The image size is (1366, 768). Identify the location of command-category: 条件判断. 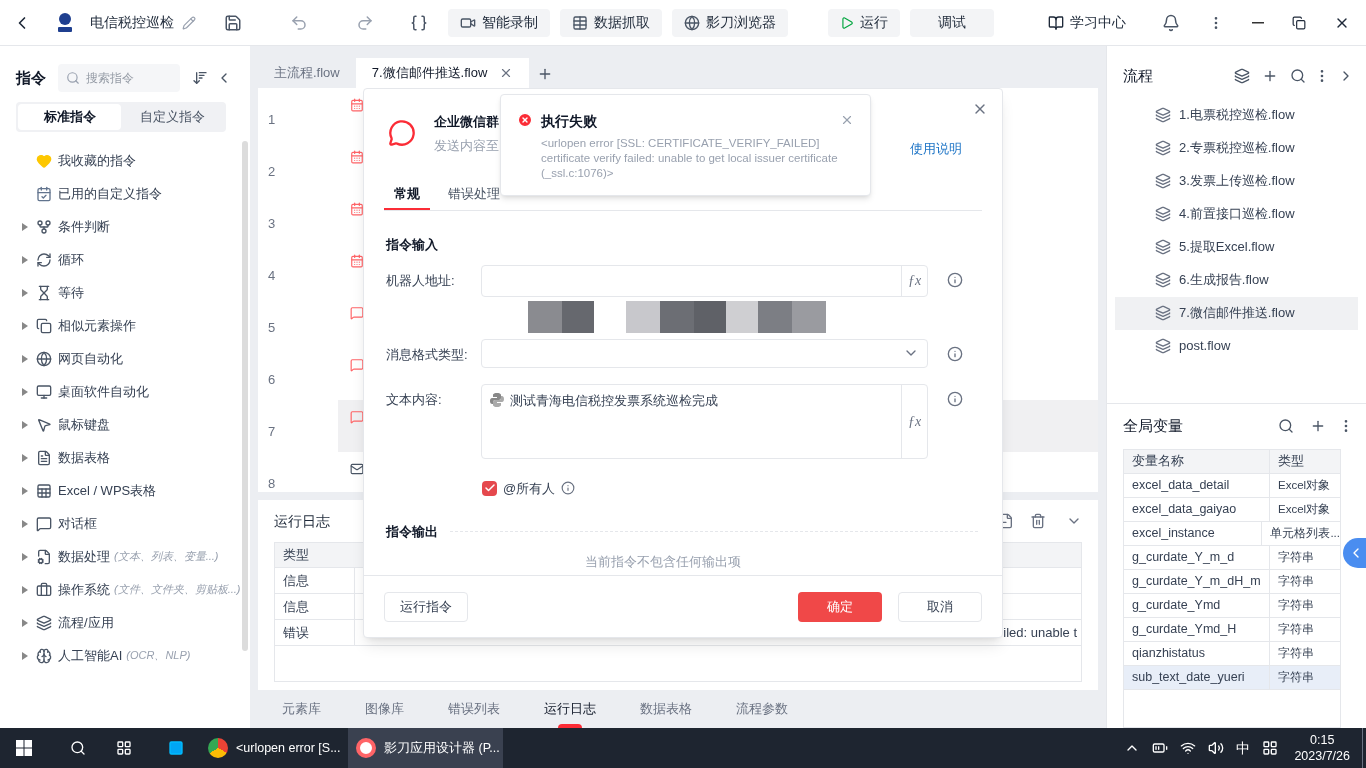
(121, 226).